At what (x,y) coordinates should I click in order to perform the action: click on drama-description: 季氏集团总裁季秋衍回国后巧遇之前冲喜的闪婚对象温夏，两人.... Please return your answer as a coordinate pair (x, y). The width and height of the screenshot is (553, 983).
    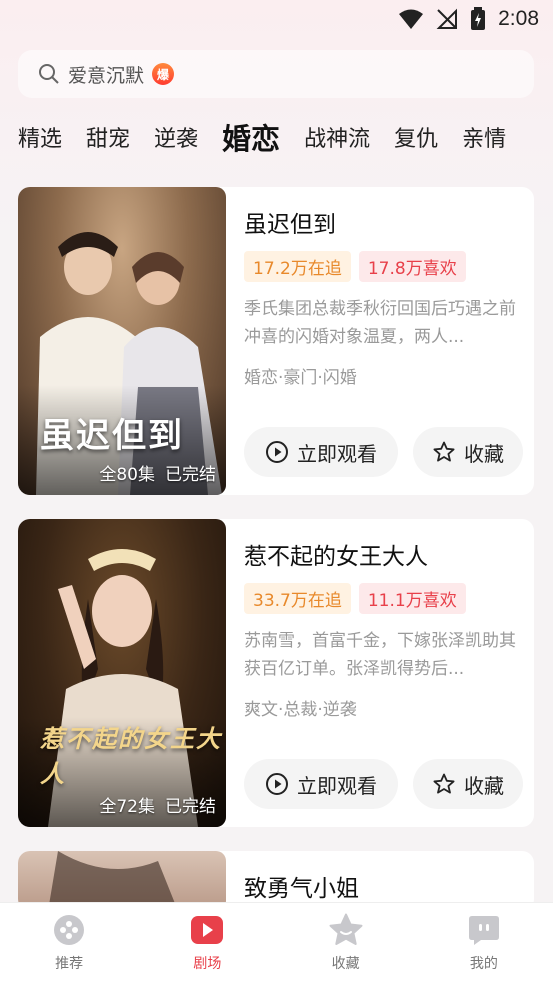
    Looking at the image, I should click on (380, 323).